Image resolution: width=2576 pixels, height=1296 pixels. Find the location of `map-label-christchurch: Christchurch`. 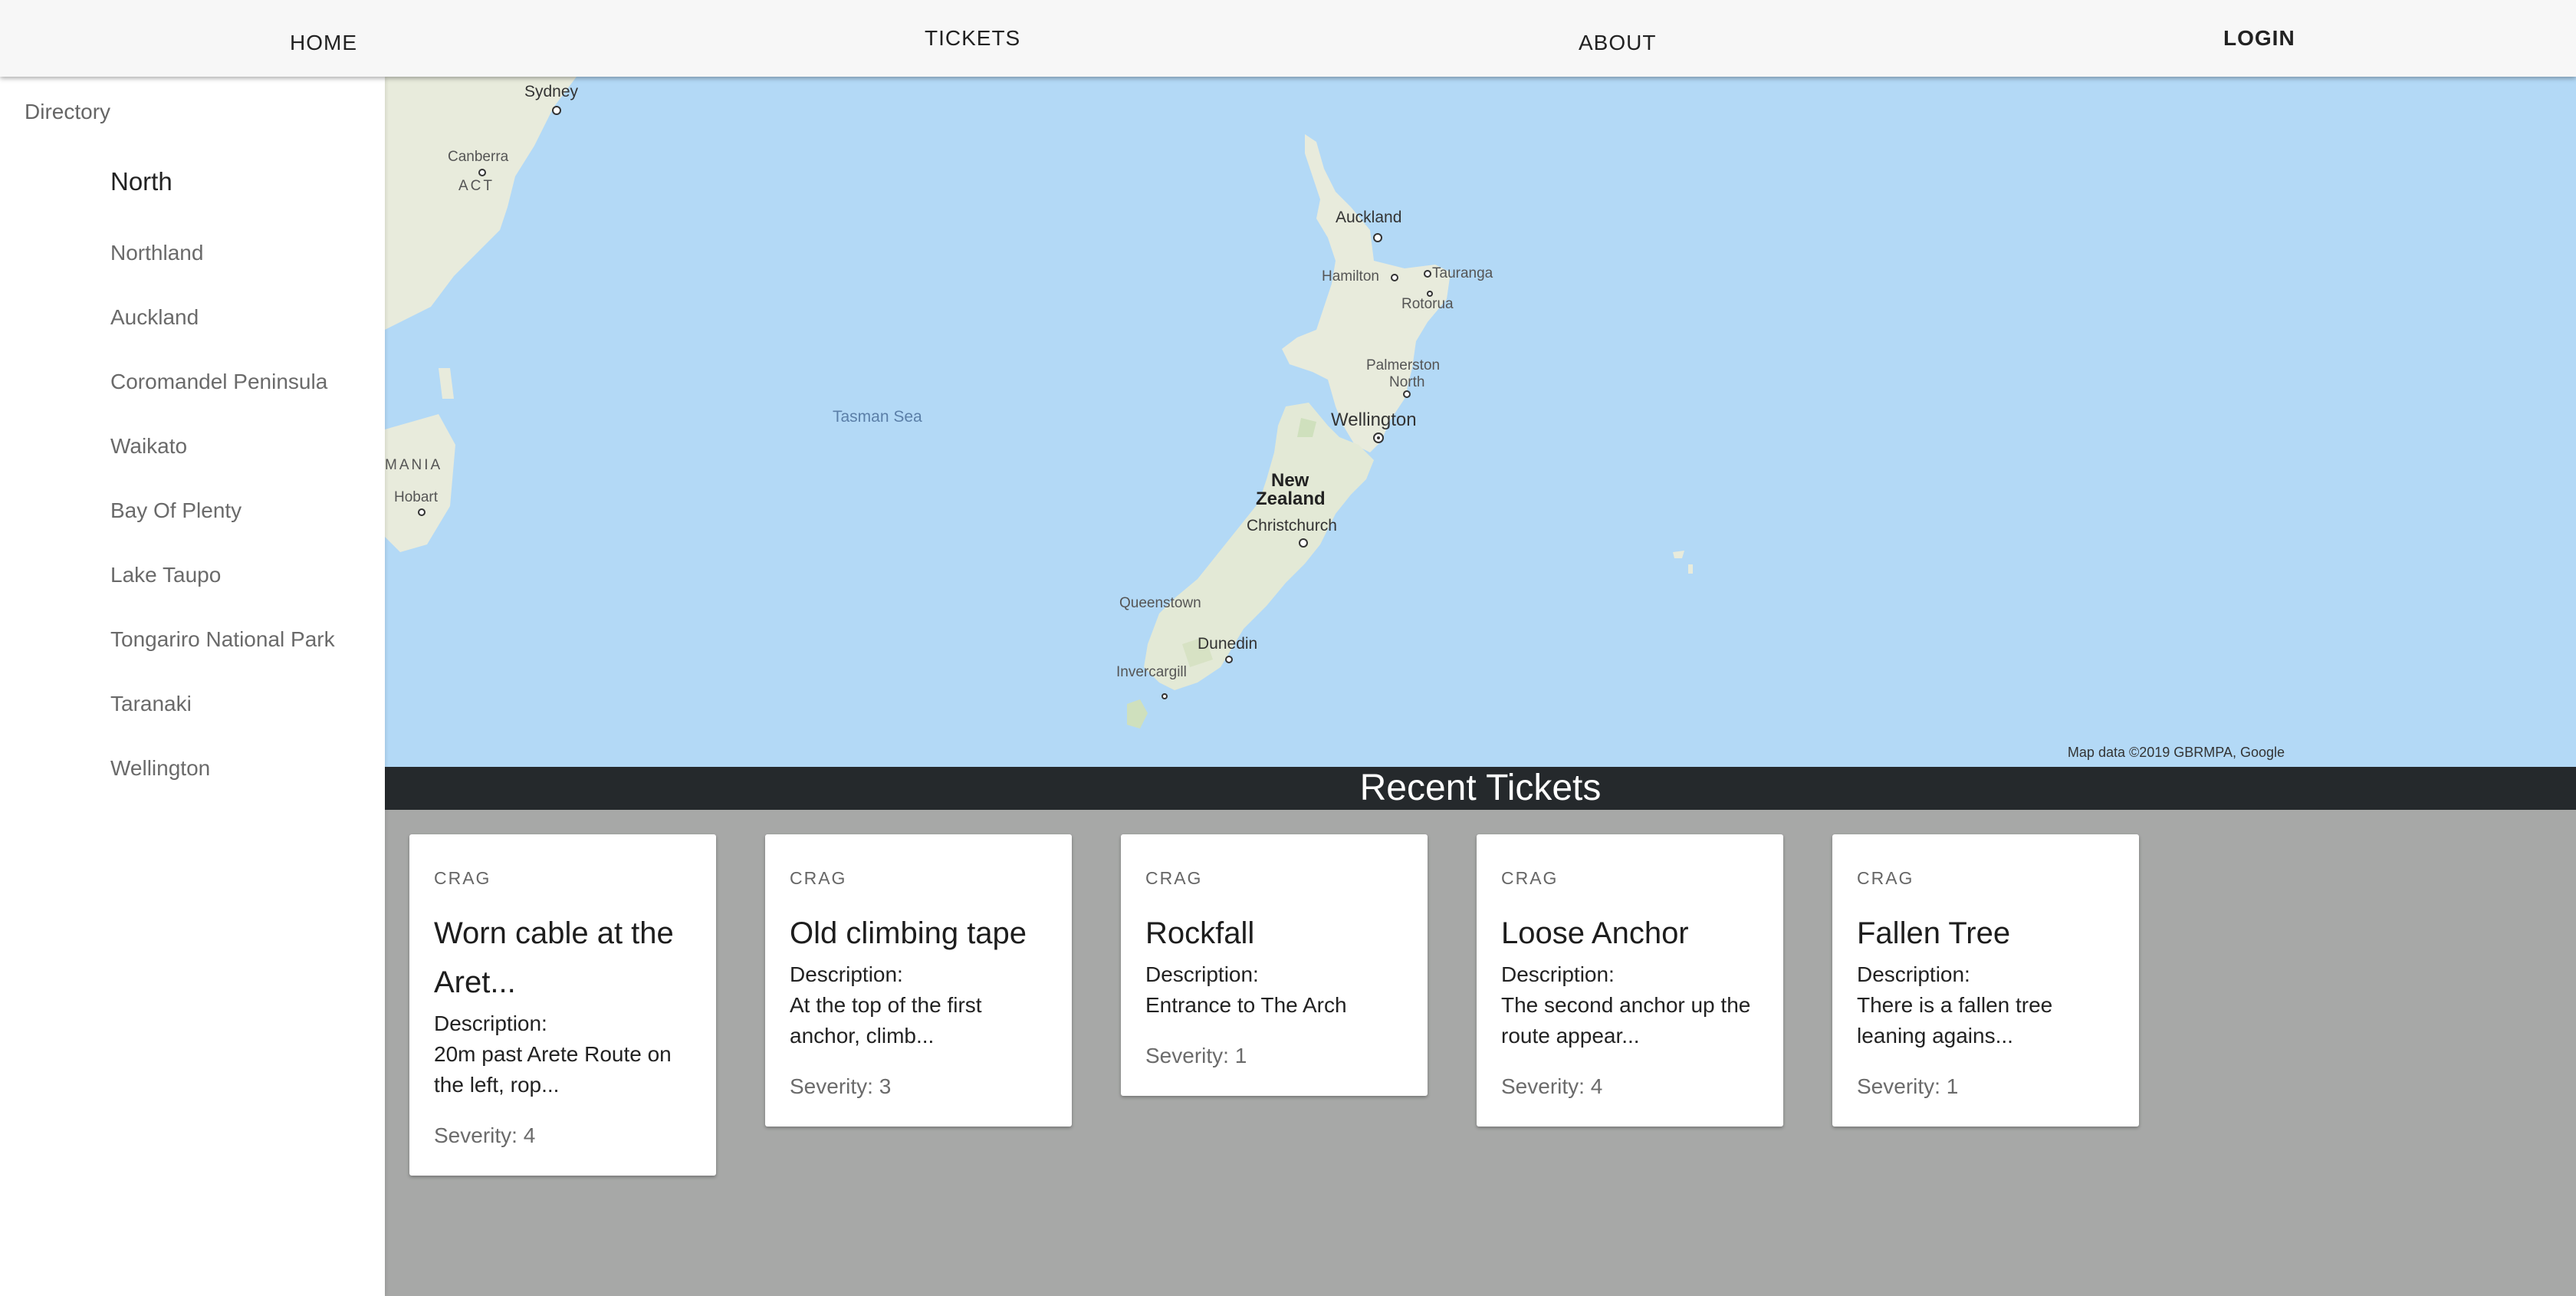

map-label-christchurch: Christchurch is located at coordinates (1292, 526).